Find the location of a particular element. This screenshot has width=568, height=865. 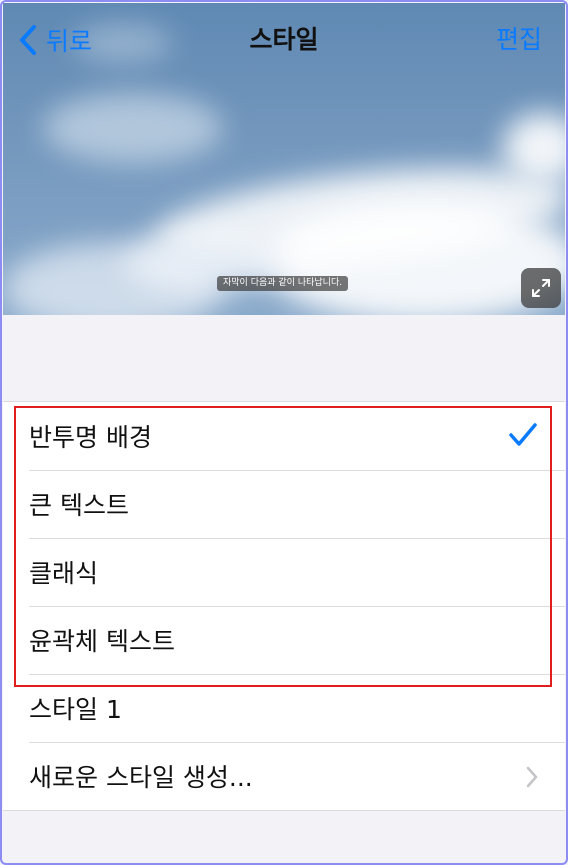

style-row-large-text: 큰 텍스트 is located at coordinates (284, 504).